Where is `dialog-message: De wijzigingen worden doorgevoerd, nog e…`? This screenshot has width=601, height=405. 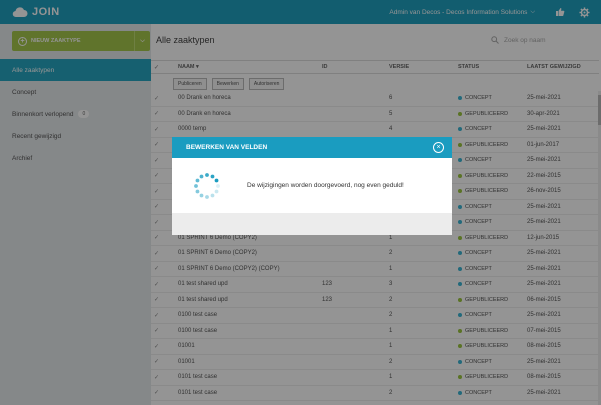
dialog-message: De wijzigingen worden doorgevoerd, nog e… is located at coordinates (325, 185).